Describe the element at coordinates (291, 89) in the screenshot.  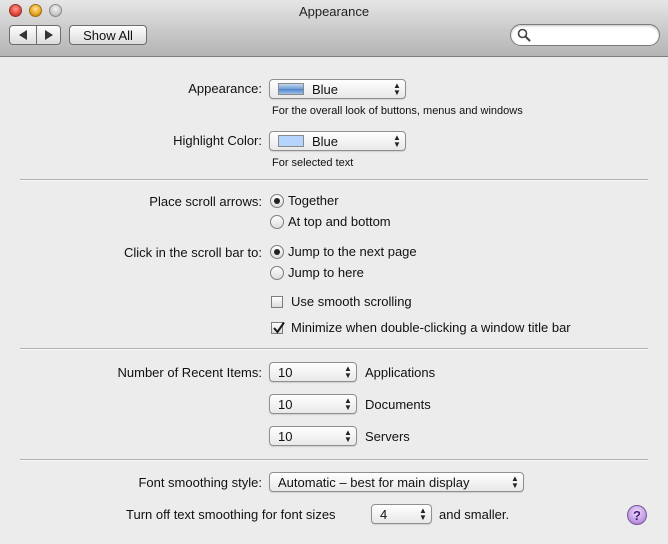
I see `appearance-color-swatch` at that location.